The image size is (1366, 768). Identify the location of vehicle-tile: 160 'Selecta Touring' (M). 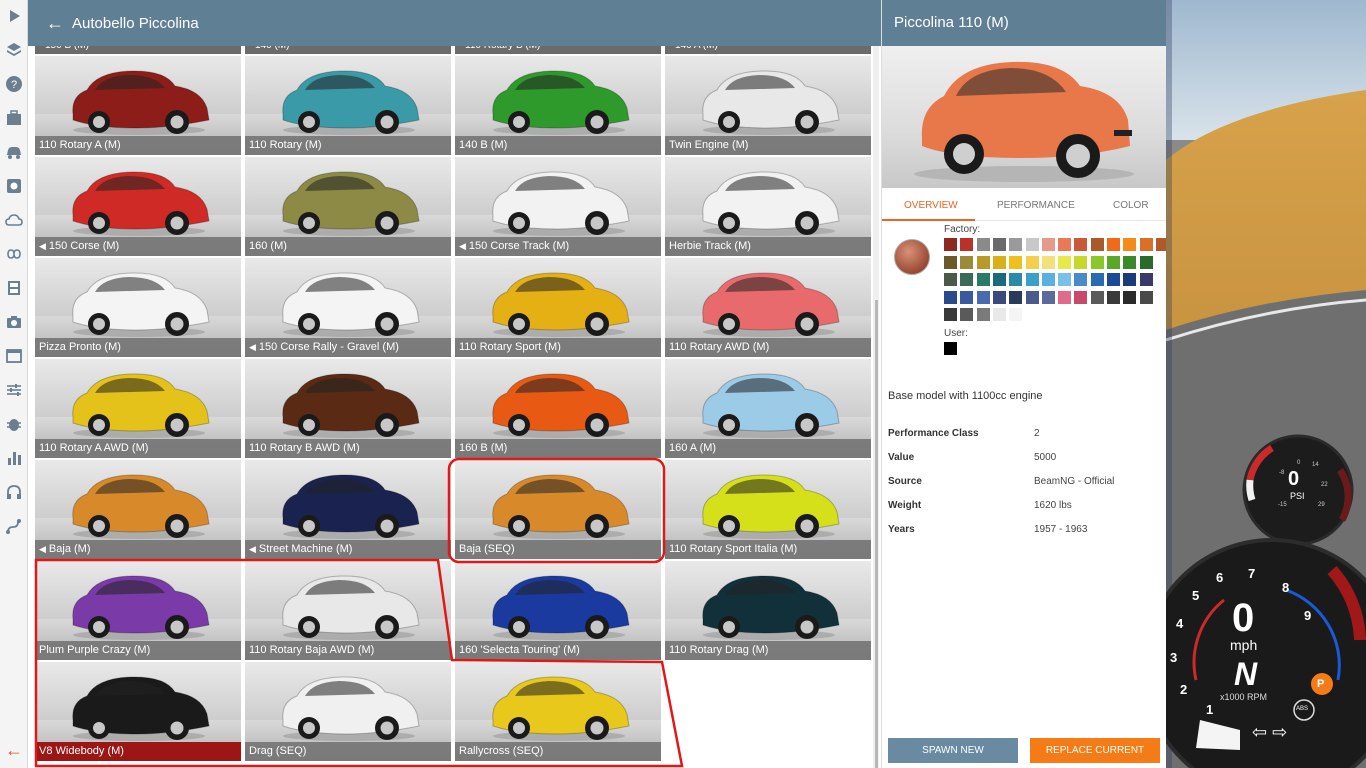
(558, 610).